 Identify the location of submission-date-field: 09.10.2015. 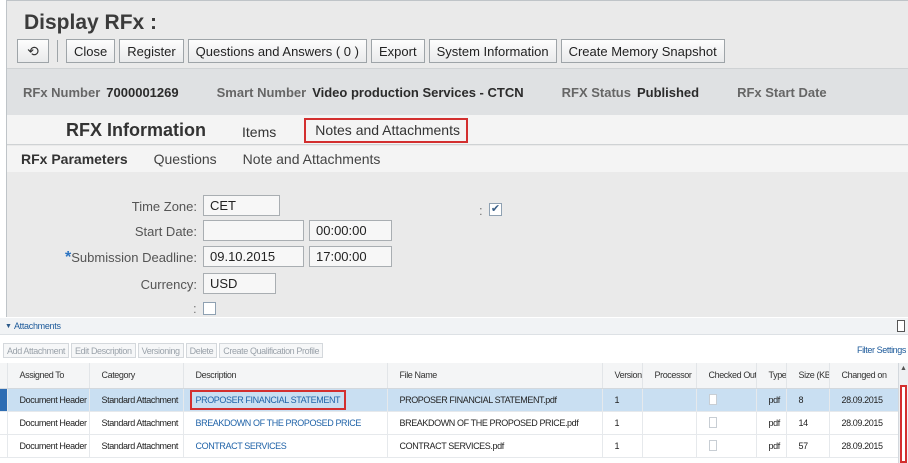
(253, 256).